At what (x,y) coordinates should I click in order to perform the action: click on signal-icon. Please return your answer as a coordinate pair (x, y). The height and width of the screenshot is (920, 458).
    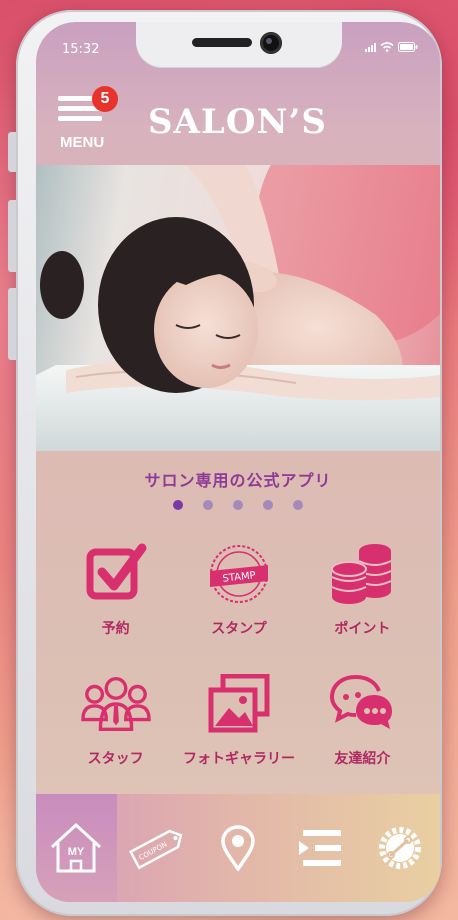
    Looking at the image, I should click on (370, 47).